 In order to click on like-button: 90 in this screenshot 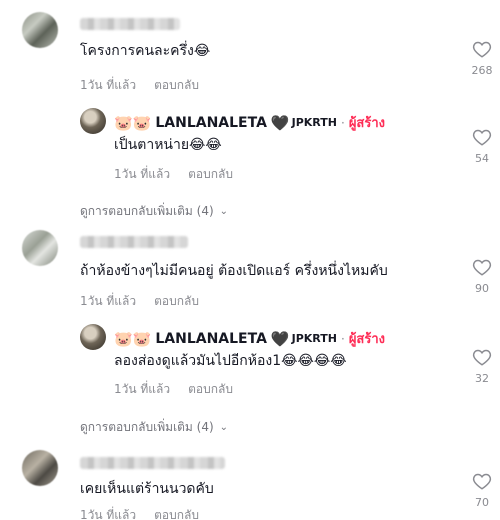, I will do `click(482, 276)`.